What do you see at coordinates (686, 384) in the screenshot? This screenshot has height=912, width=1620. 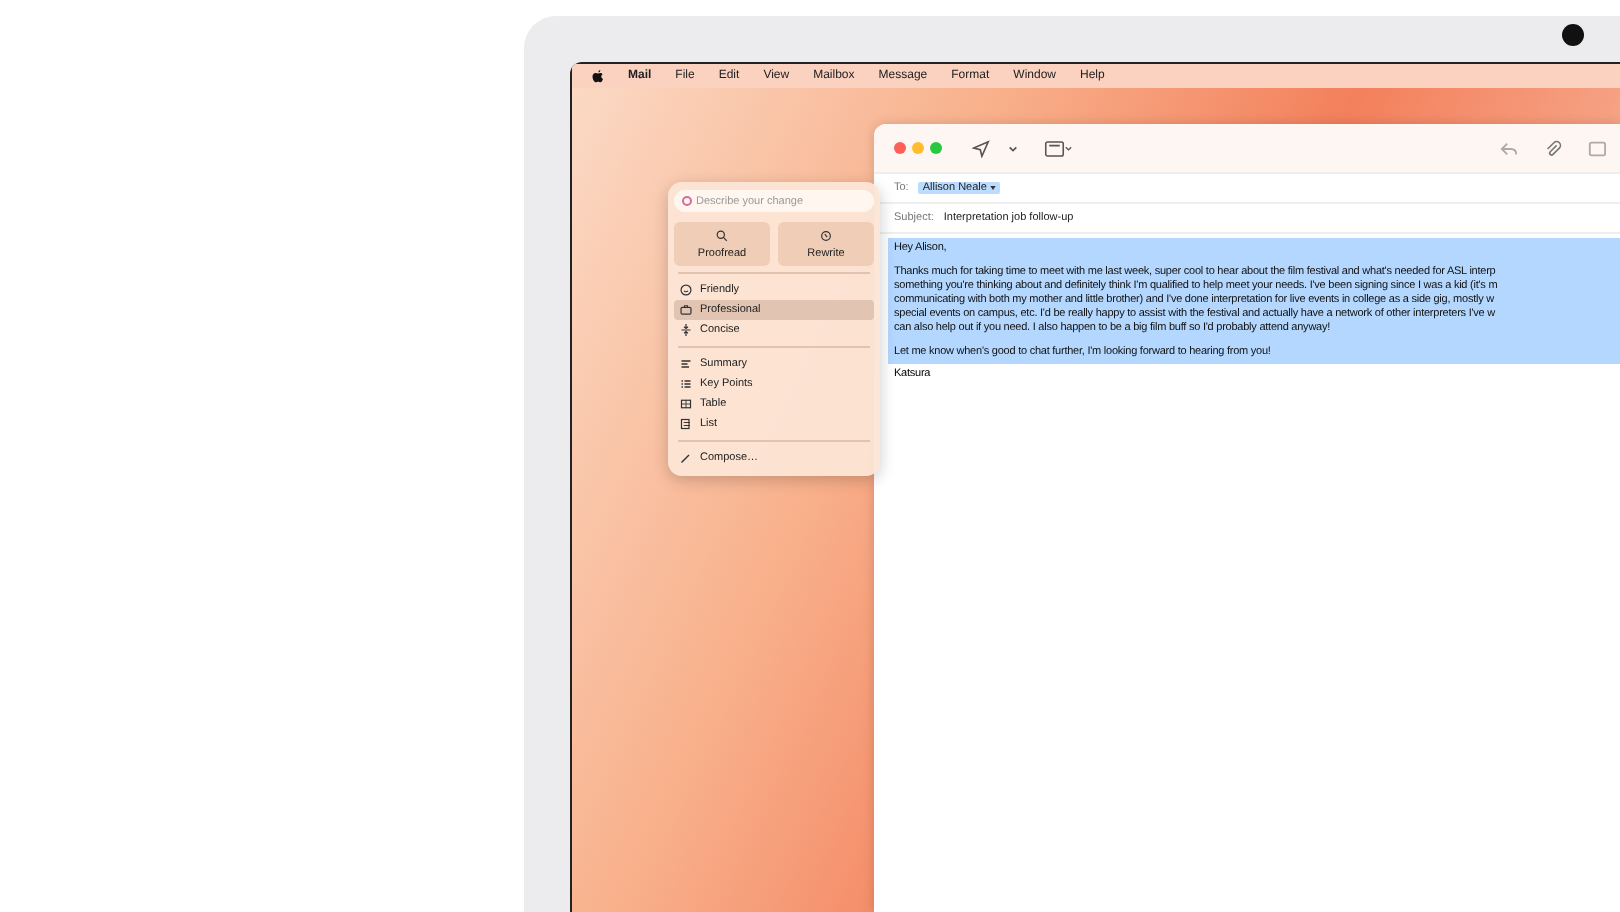 I see `bullet-list-icon` at bounding box center [686, 384].